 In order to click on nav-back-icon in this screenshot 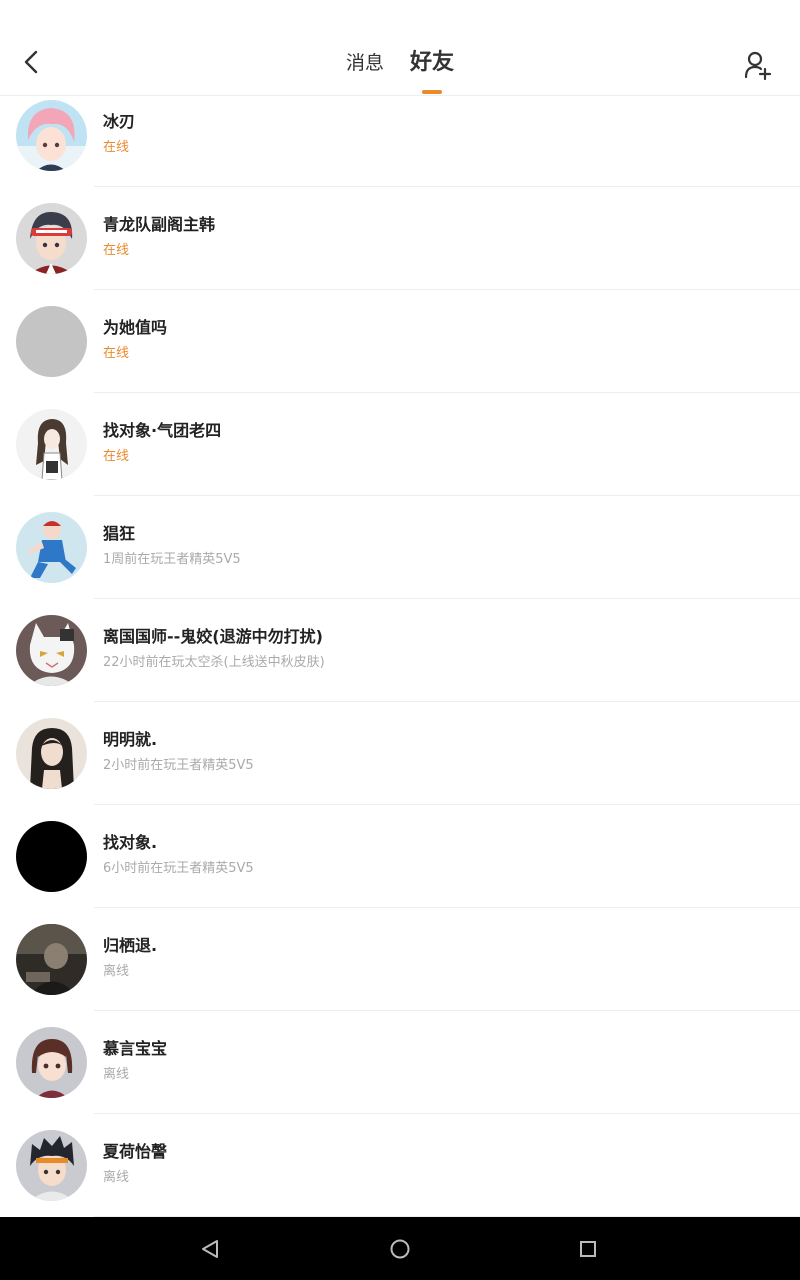, I will do `click(210, 1249)`.